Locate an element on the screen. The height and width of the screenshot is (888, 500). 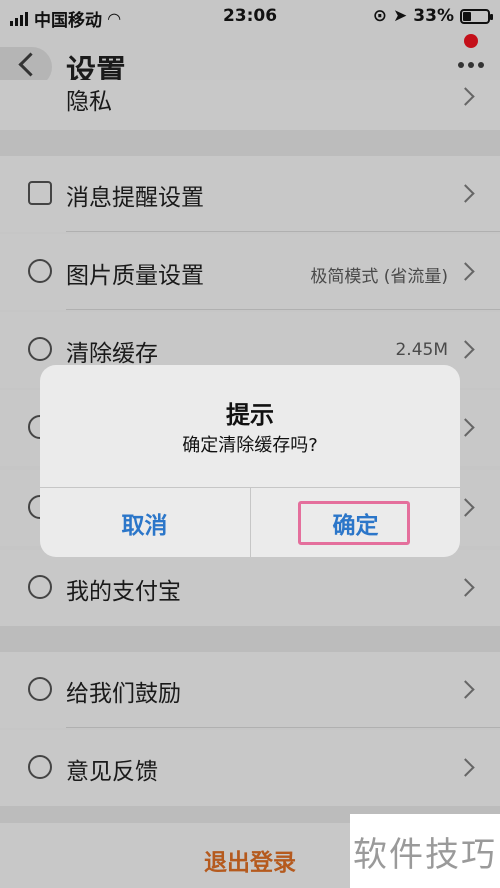
dialog-message: 确定清除缓存吗? is located at coordinates (250, 445).